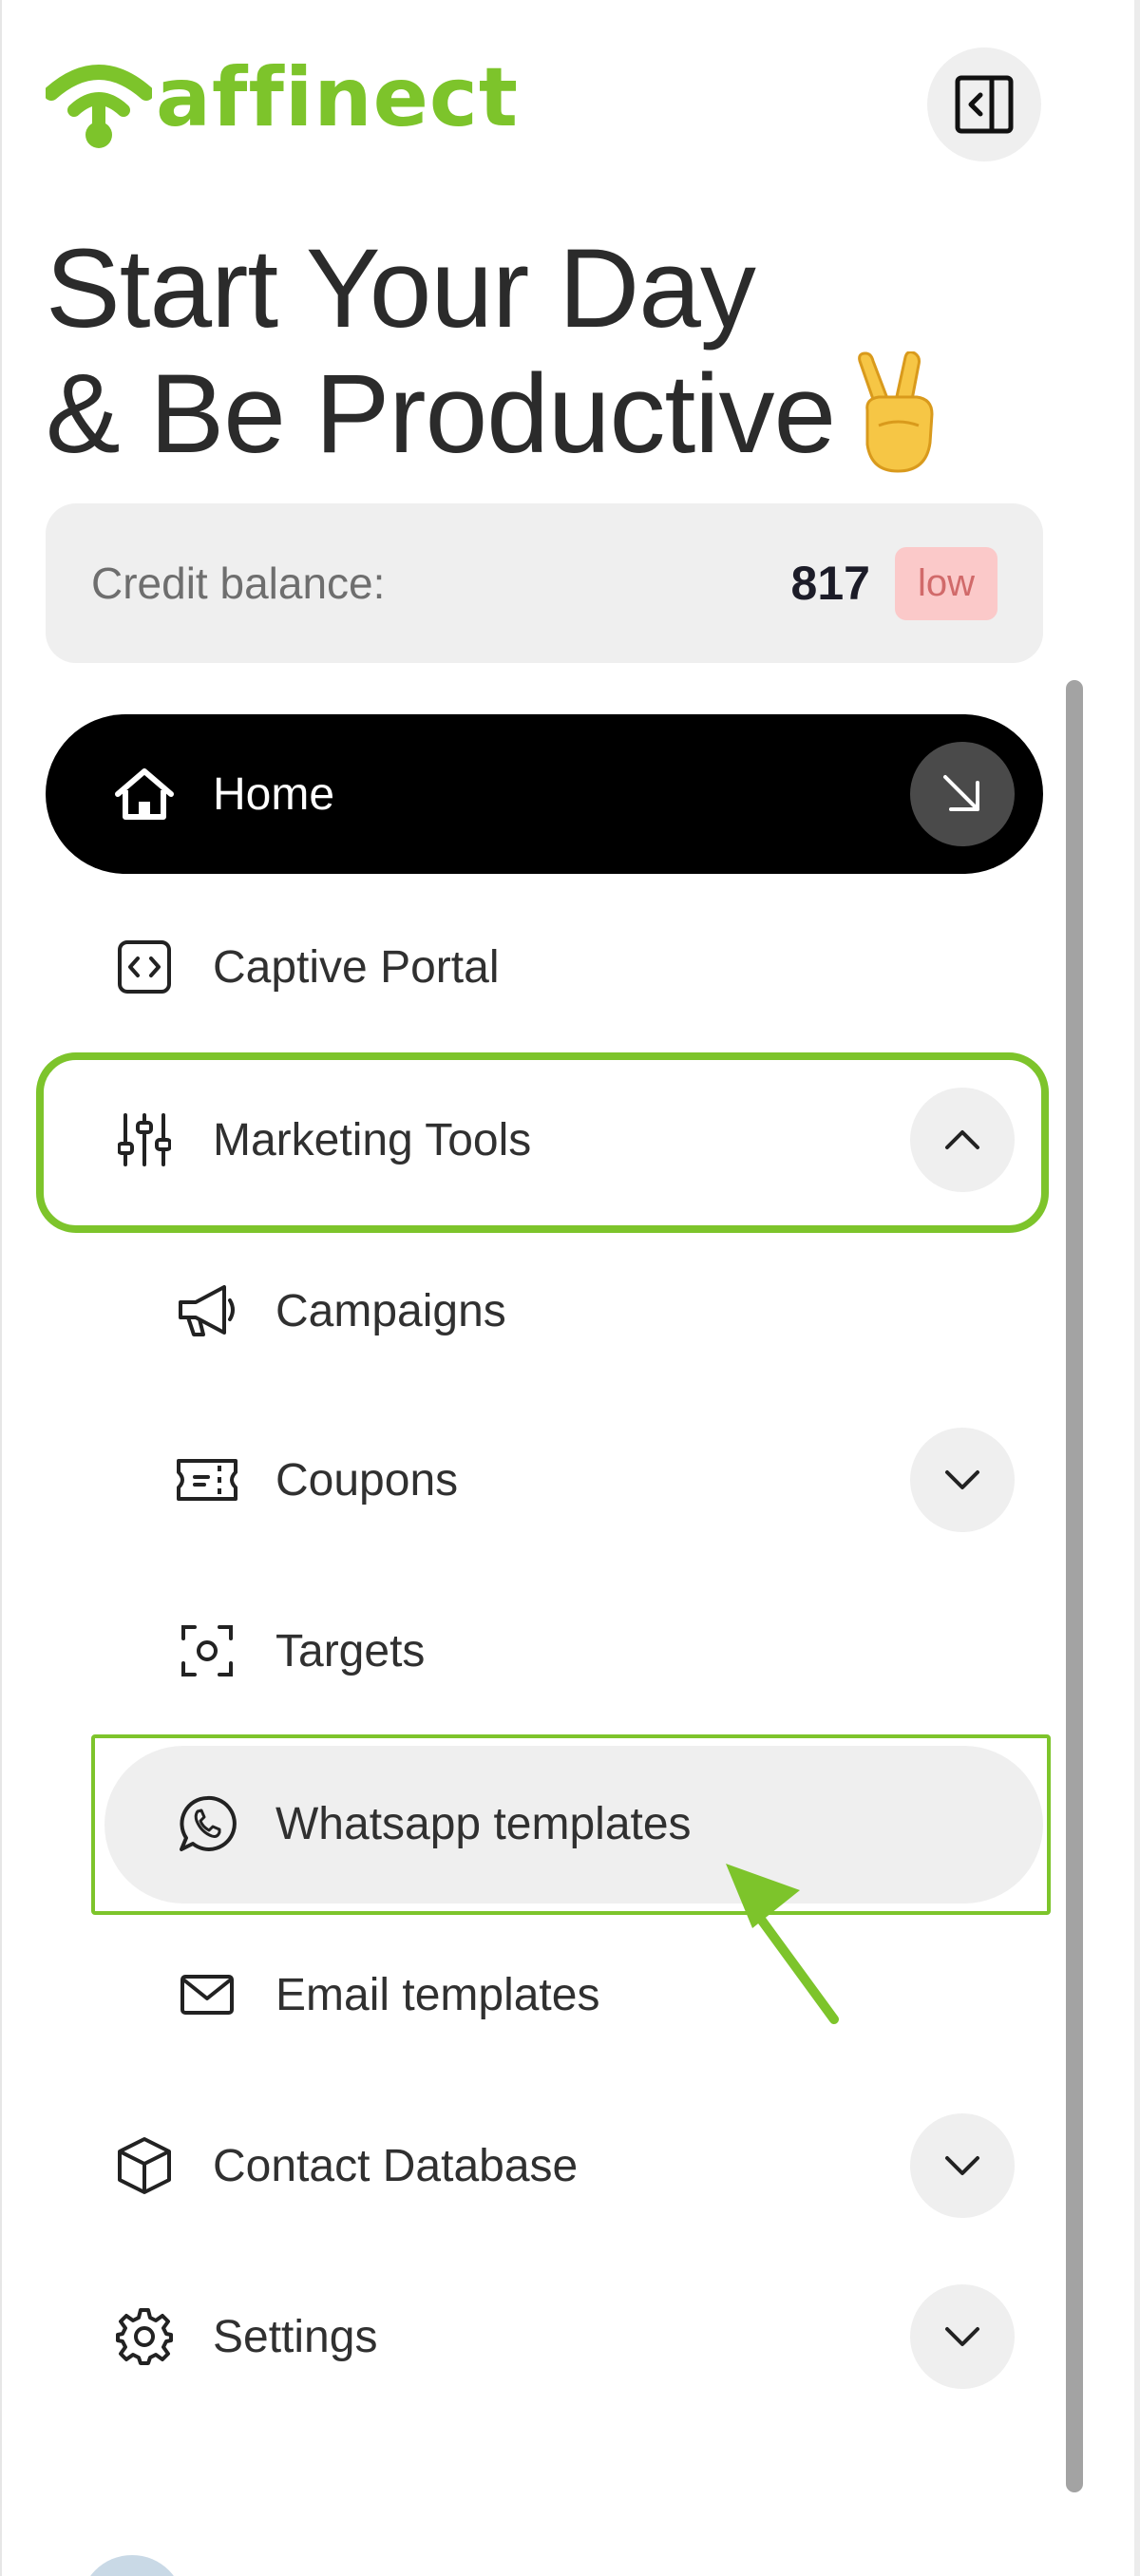 This screenshot has width=1140, height=2576. What do you see at coordinates (401, 288) in the screenshot?
I see `headline-line-1: Start Your Day` at bounding box center [401, 288].